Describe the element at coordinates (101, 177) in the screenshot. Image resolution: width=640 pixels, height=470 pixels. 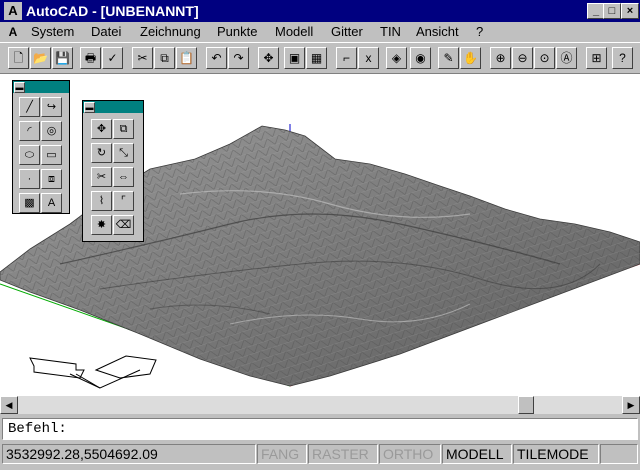
I see `trim-icon: ✂` at that location.